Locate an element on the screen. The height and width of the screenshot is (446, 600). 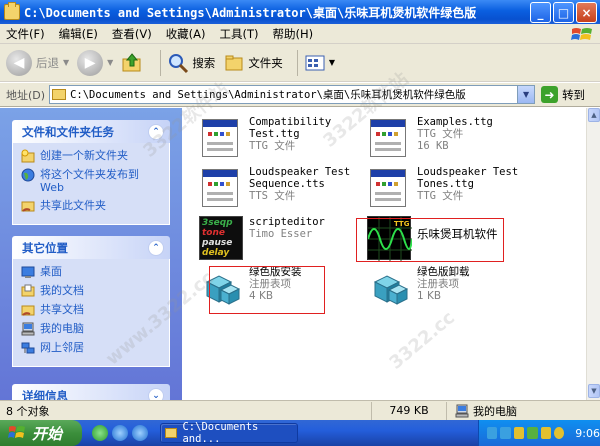
shared-documents-icon is located at coordinates (28, 310).